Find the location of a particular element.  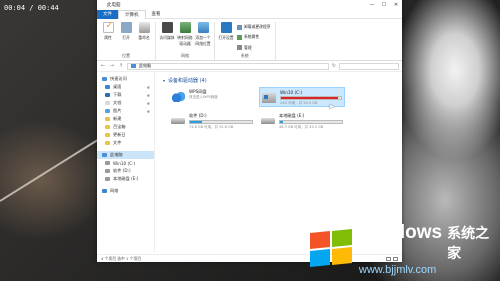

drive-name: 本地磁盘 (E:) is located at coordinates (292, 115).